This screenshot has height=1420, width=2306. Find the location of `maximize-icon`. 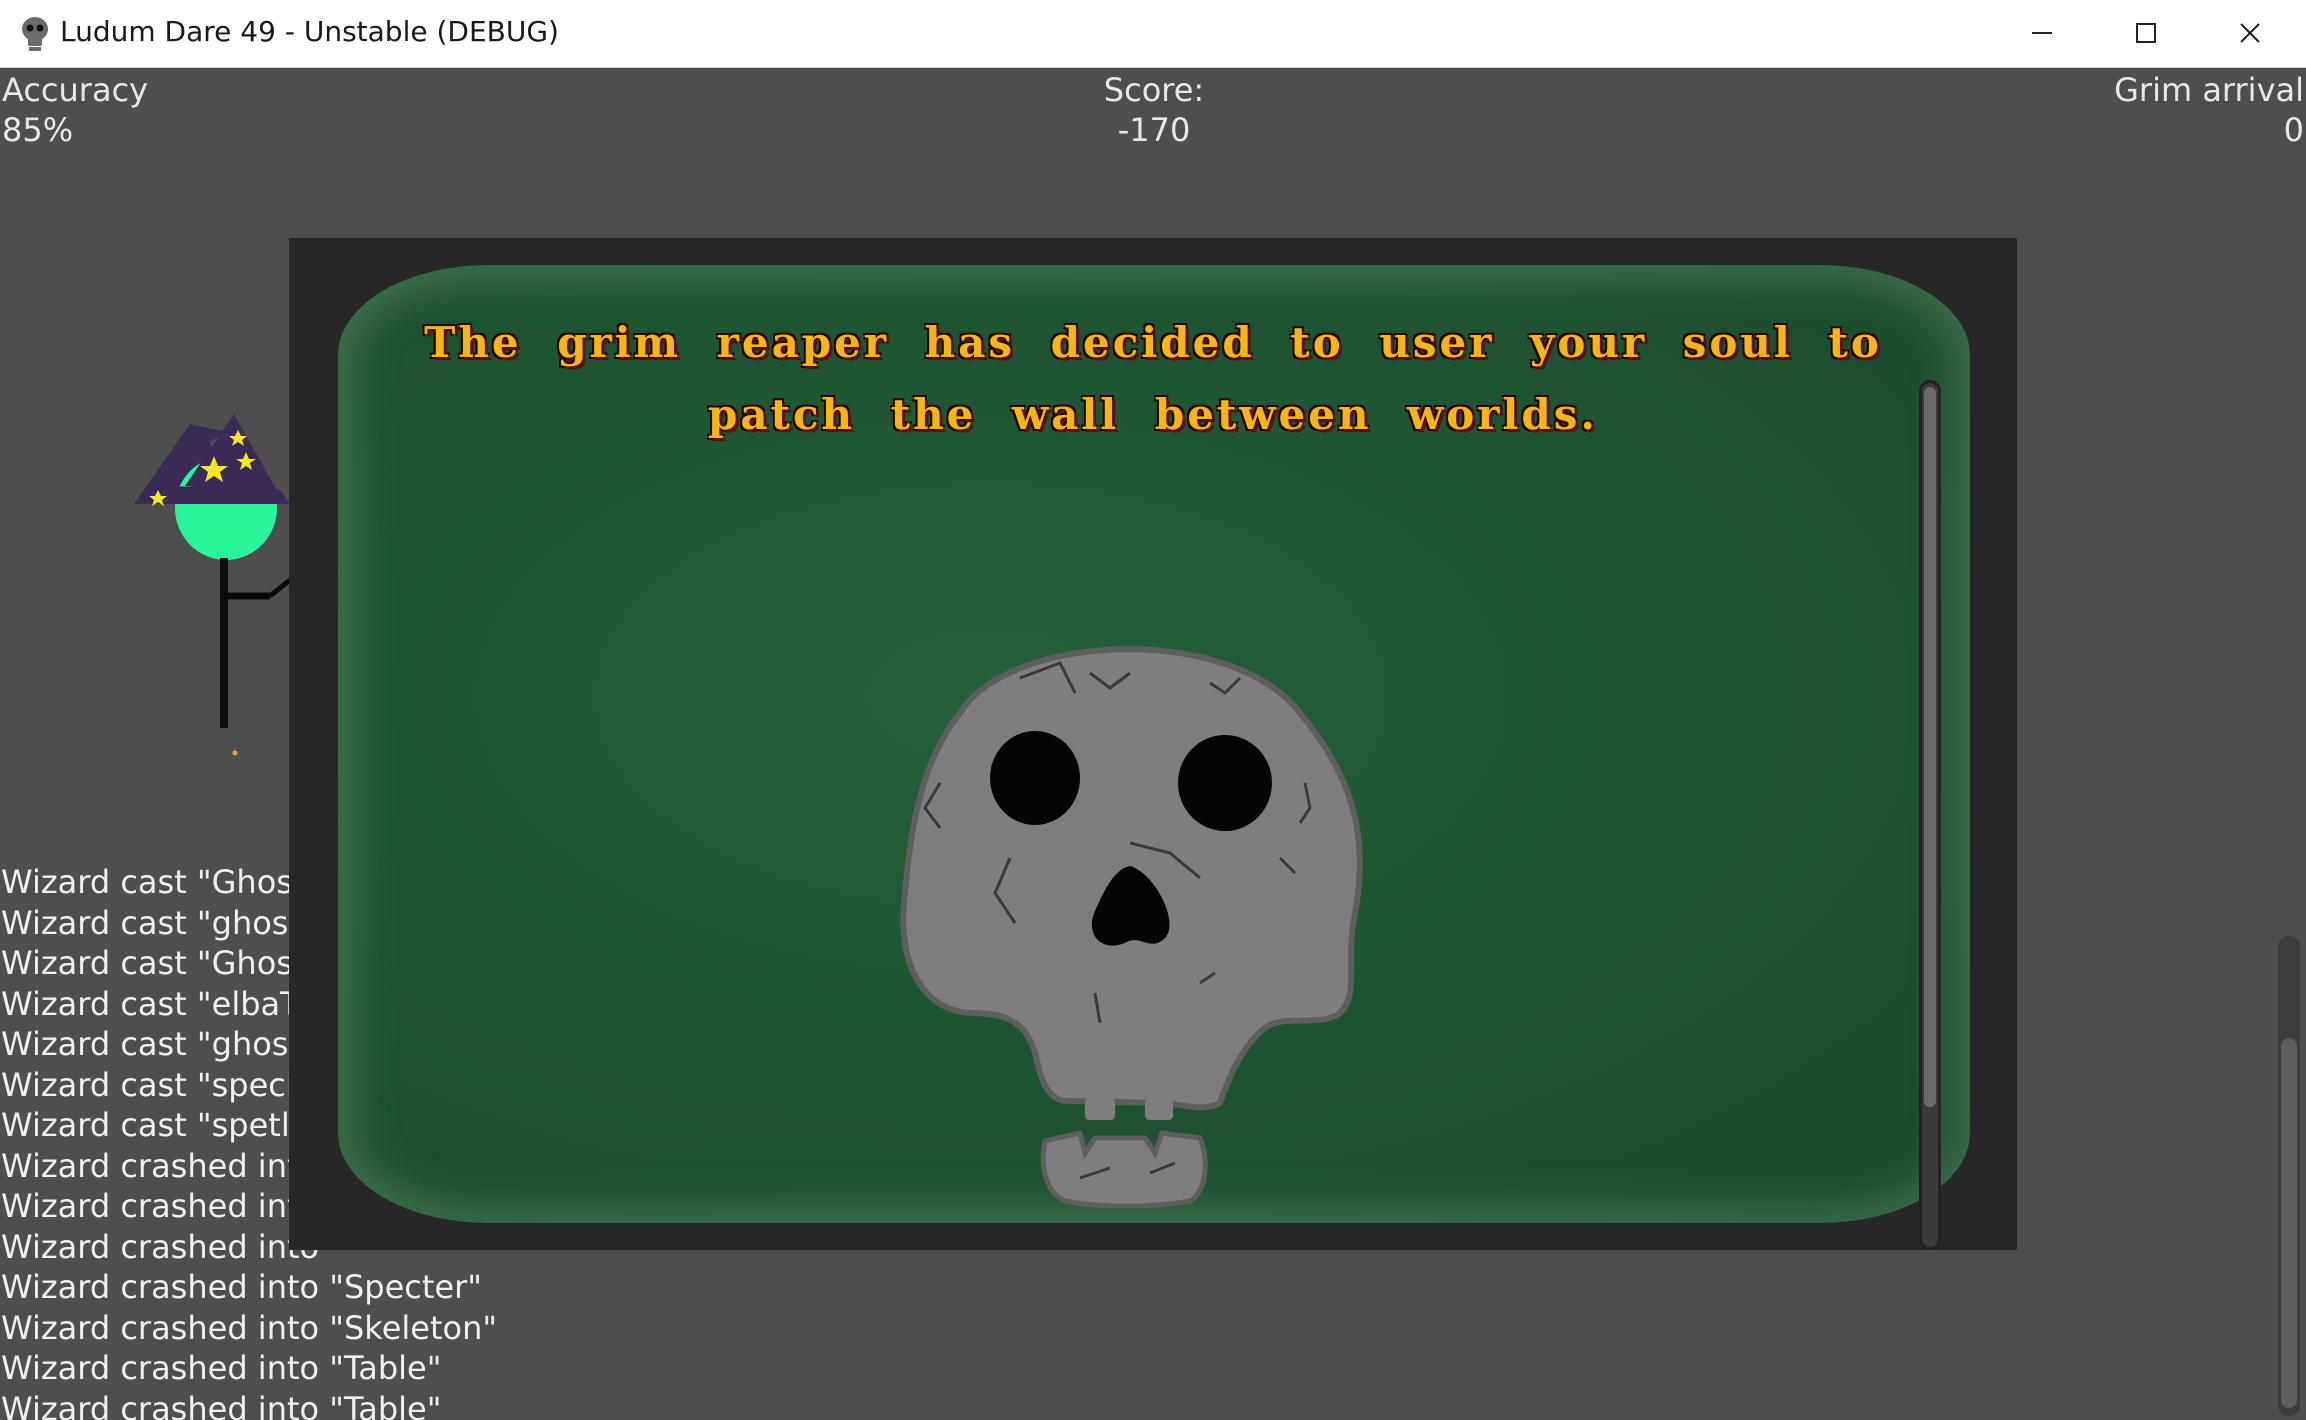

maximize-icon is located at coordinates (2146, 33).